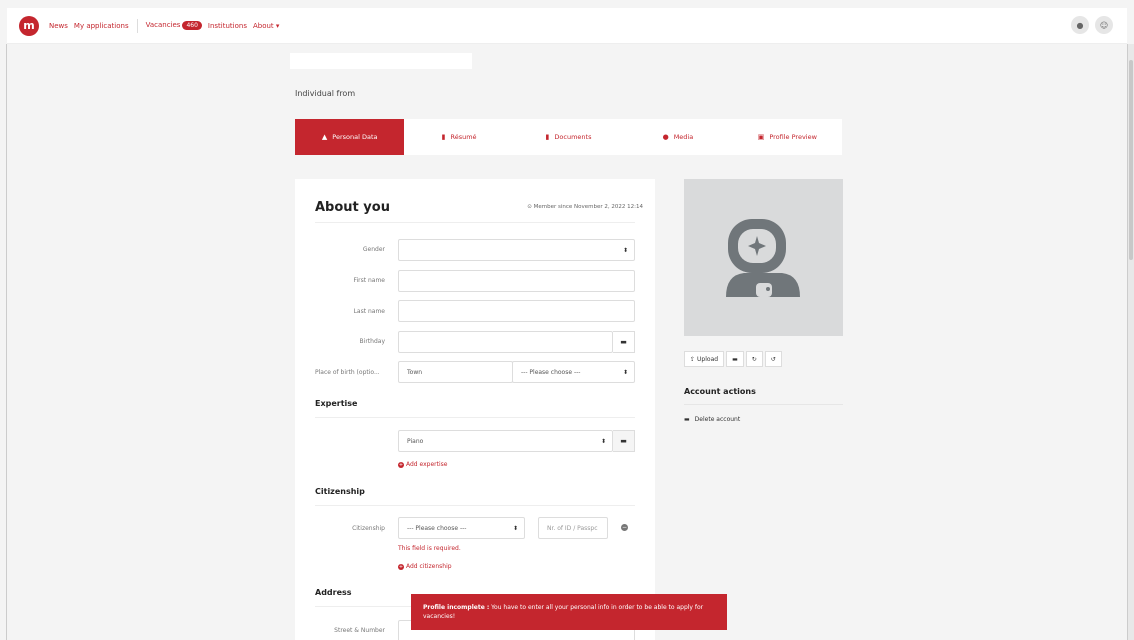 Image resolution: width=1134 pixels, height=640 pixels. What do you see at coordinates (192, 25) in the screenshot?
I see `vacancies-count-badge: 460` at bounding box center [192, 25].